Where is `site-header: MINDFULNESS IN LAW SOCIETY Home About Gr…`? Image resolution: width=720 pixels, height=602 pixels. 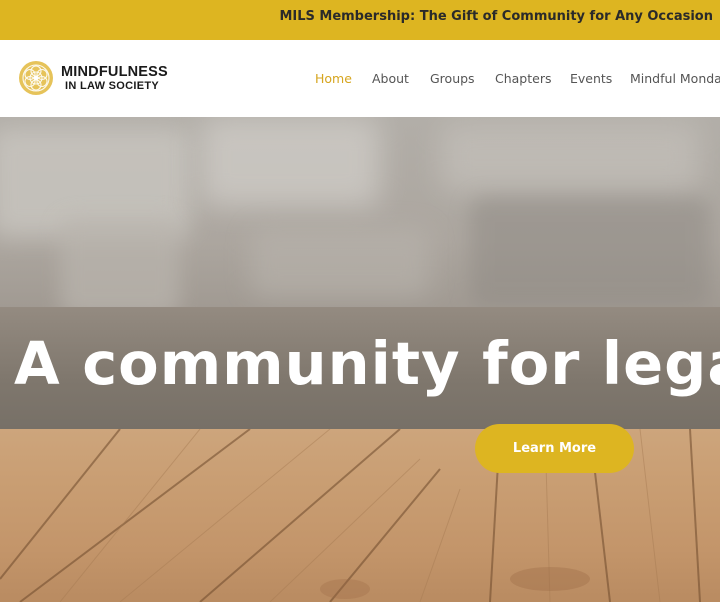 site-header: MINDFULNESS IN LAW SOCIETY Home About Gr… is located at coordinates (360, 78).